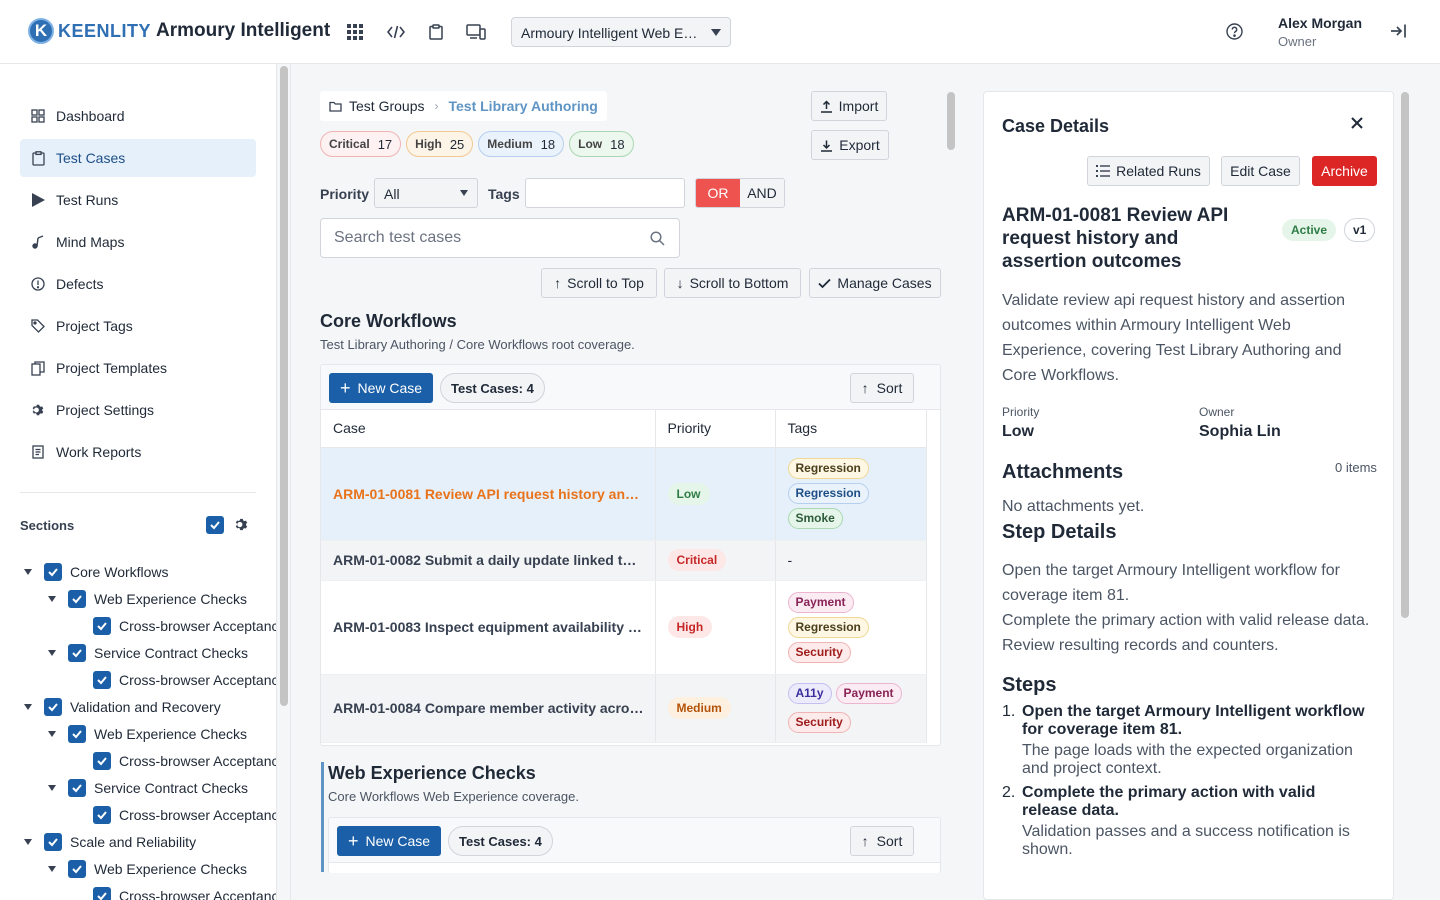 Image resolution: width=1440 pixels, height=900 pixels. Describe the element at coordinates (849, 106) in the screenshot. I see `import-button: Import` at that location.